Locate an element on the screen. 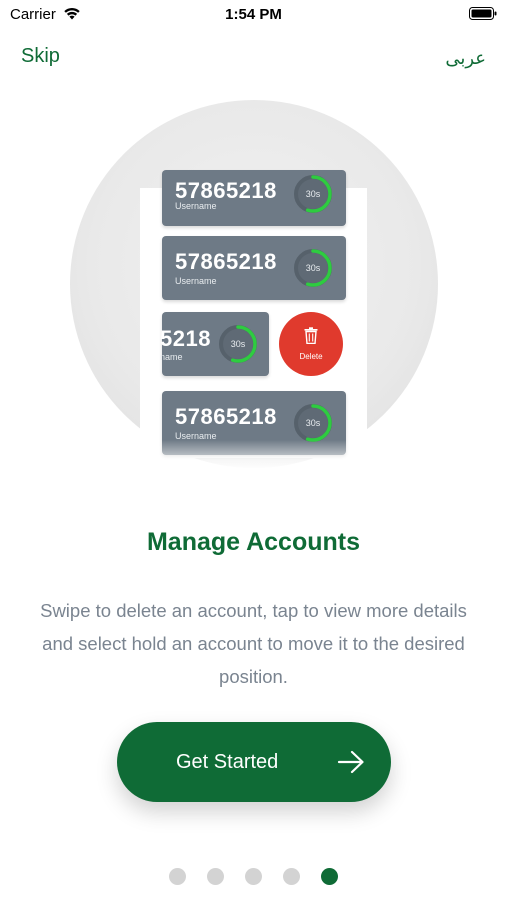  phone-fade is located at coordinates (253, 455).